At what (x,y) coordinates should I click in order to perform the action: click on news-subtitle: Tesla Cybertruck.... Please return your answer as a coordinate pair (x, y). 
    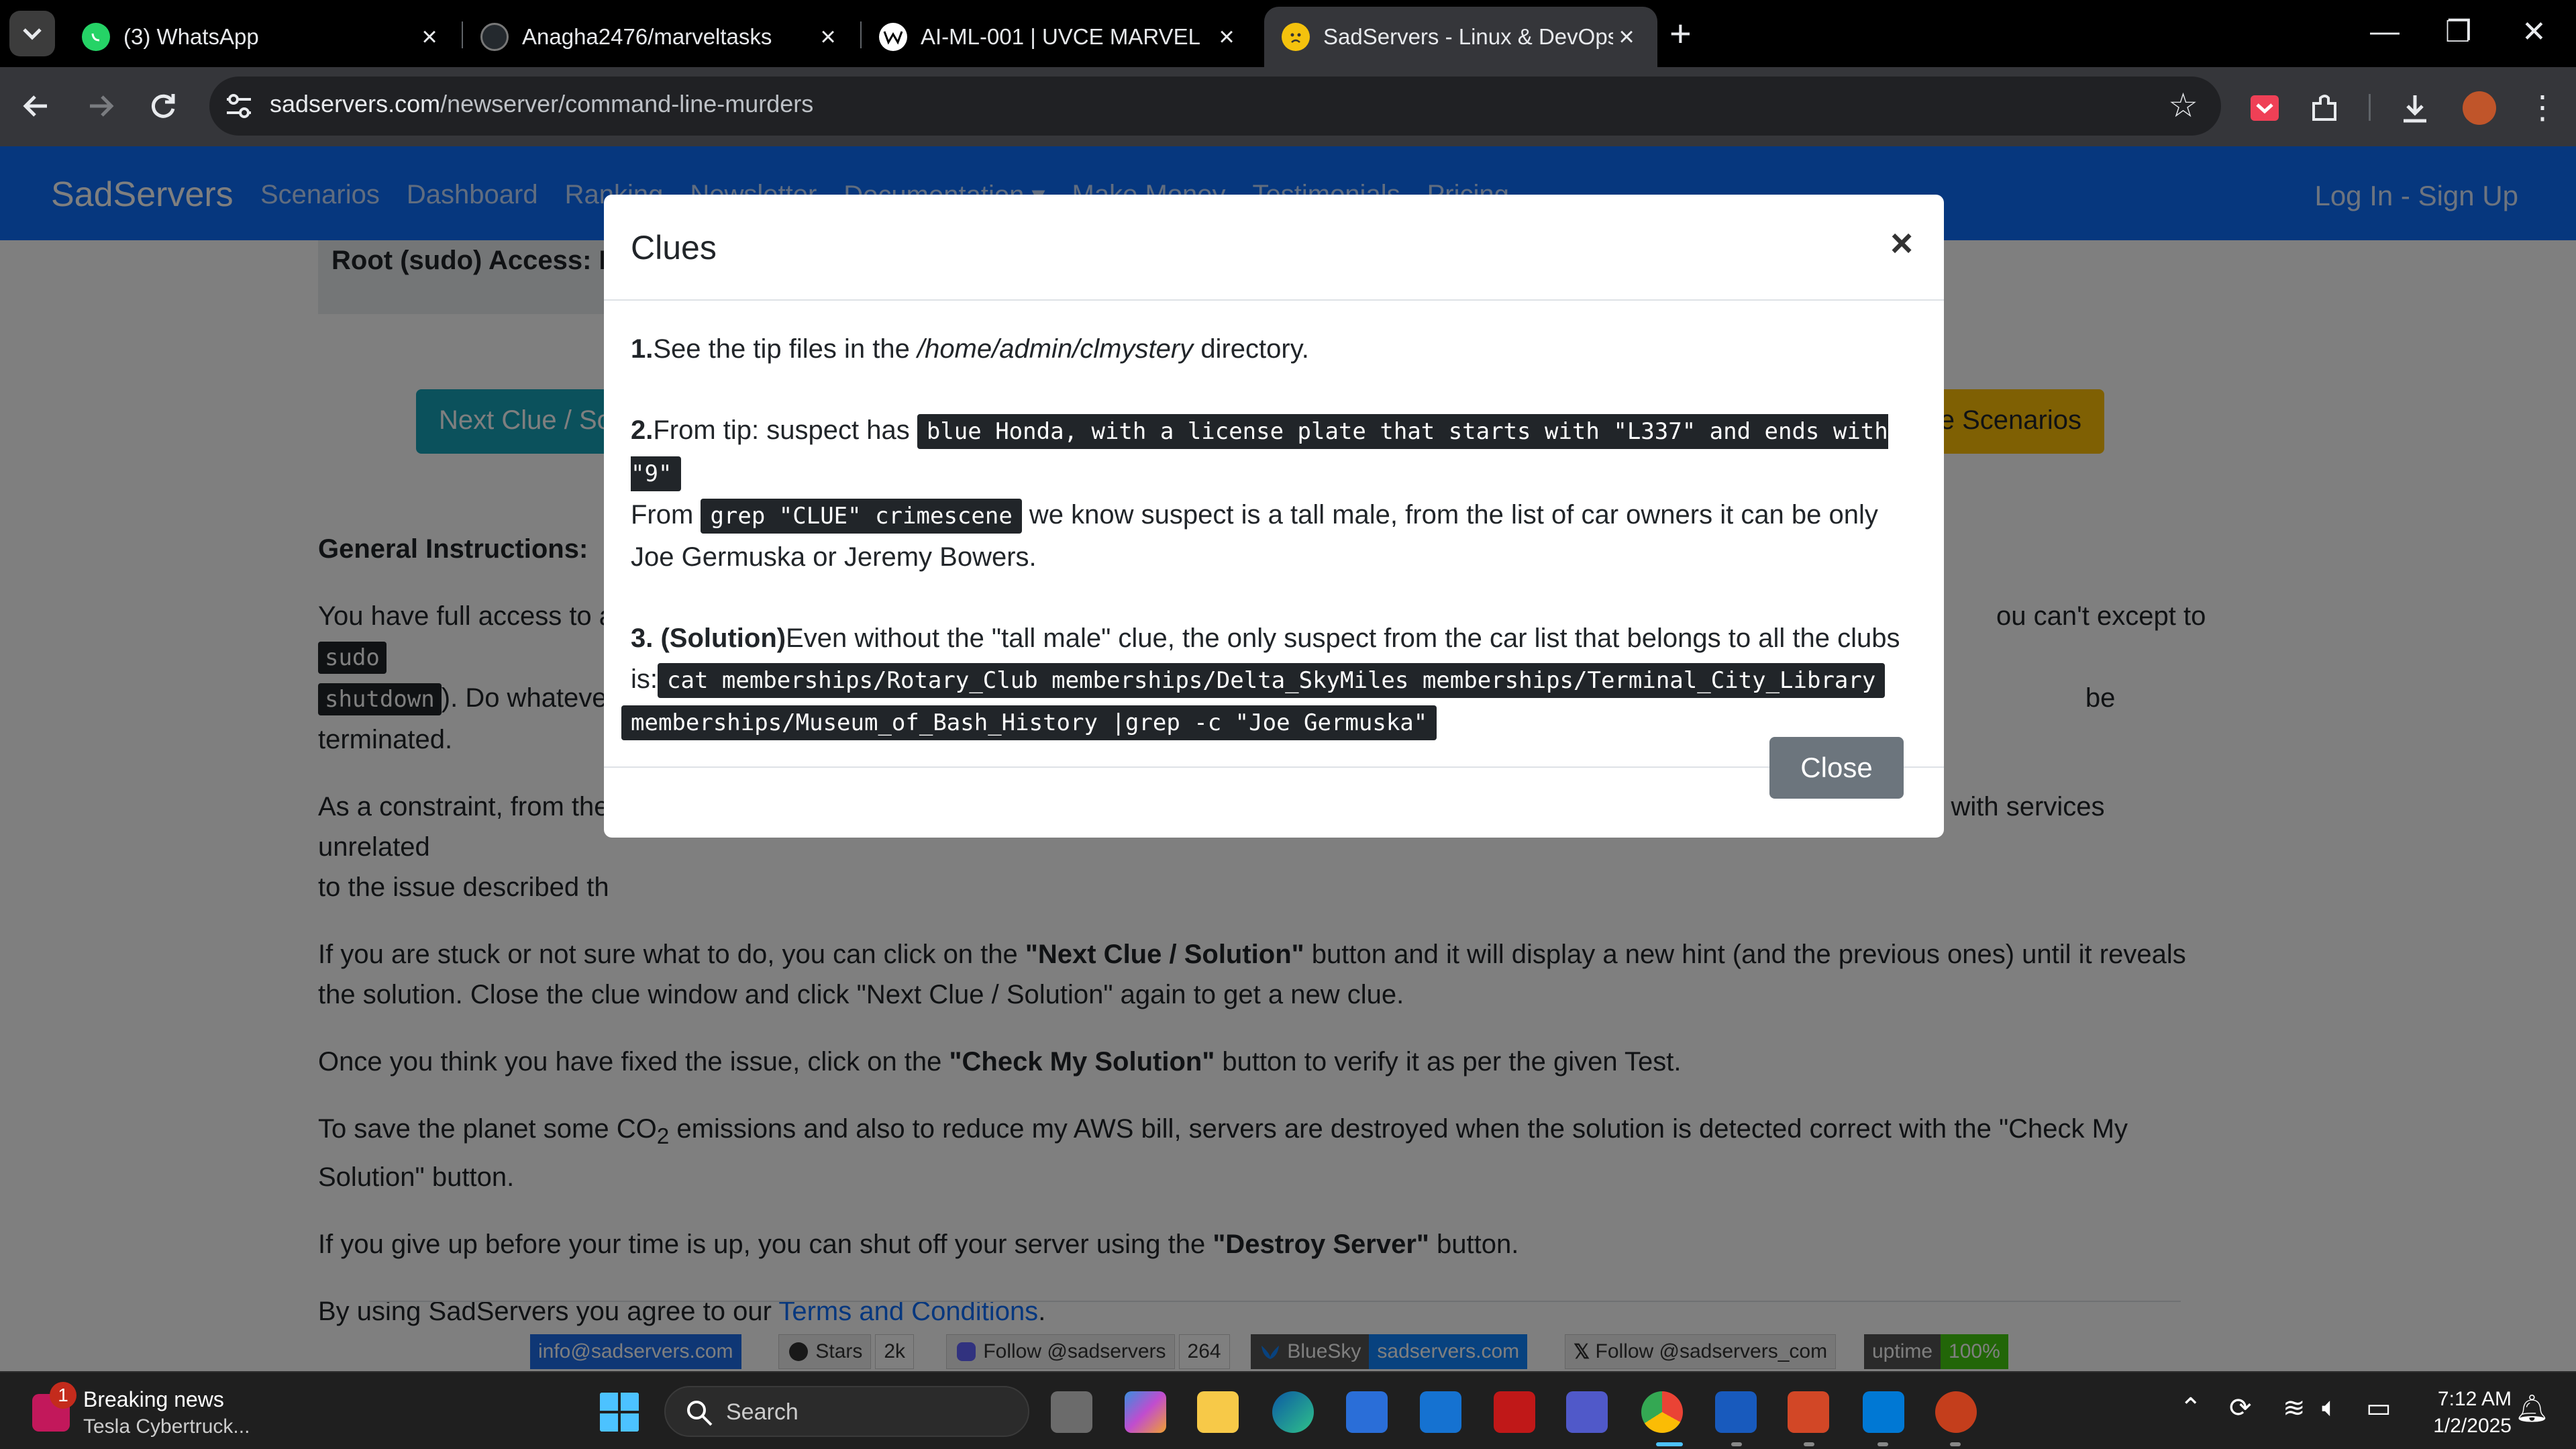
    Looking at the image, I should click on (166, 1426).